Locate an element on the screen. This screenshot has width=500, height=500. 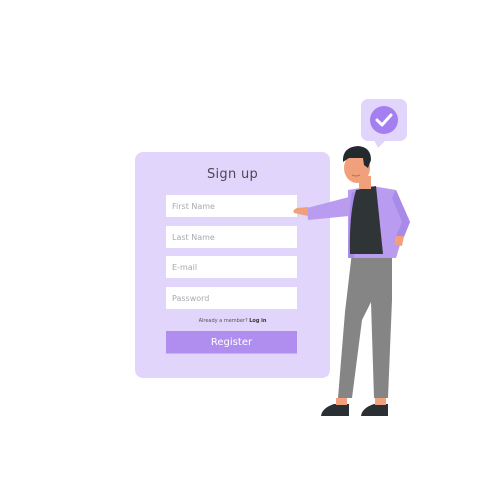
check-badge is located at coordinates (384, 123).